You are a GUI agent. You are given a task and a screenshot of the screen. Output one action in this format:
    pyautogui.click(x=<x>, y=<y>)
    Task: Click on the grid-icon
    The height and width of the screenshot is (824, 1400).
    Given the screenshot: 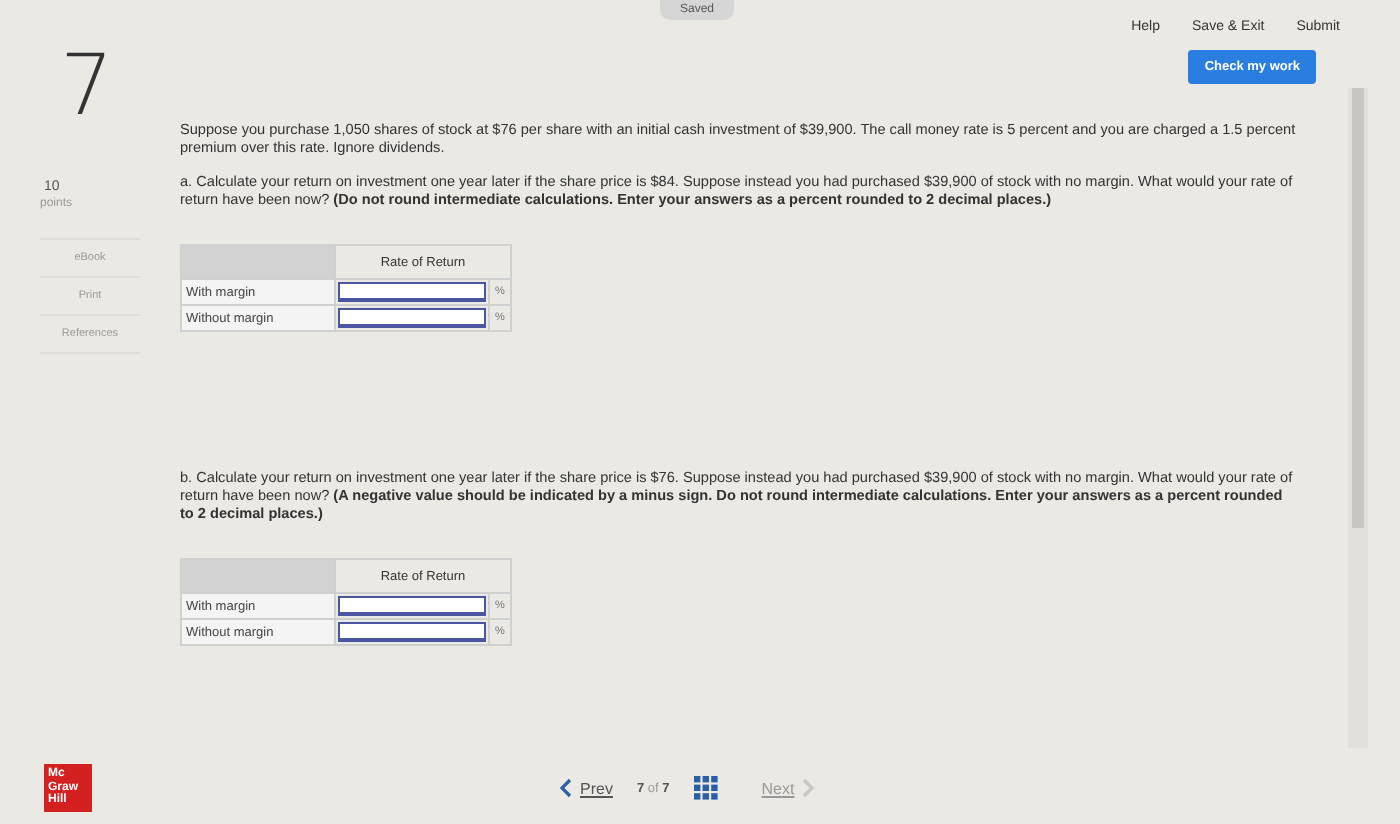 What is the action you would take?
    pyautogui.click(x=705, y=788)
    